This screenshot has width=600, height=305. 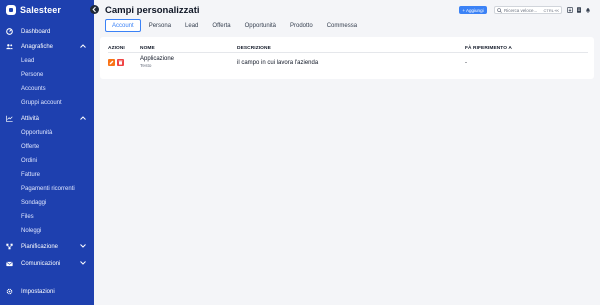 I want to click on sidebar-item-comunicazioni: Comunicazioni, so click(x=47, y=263).